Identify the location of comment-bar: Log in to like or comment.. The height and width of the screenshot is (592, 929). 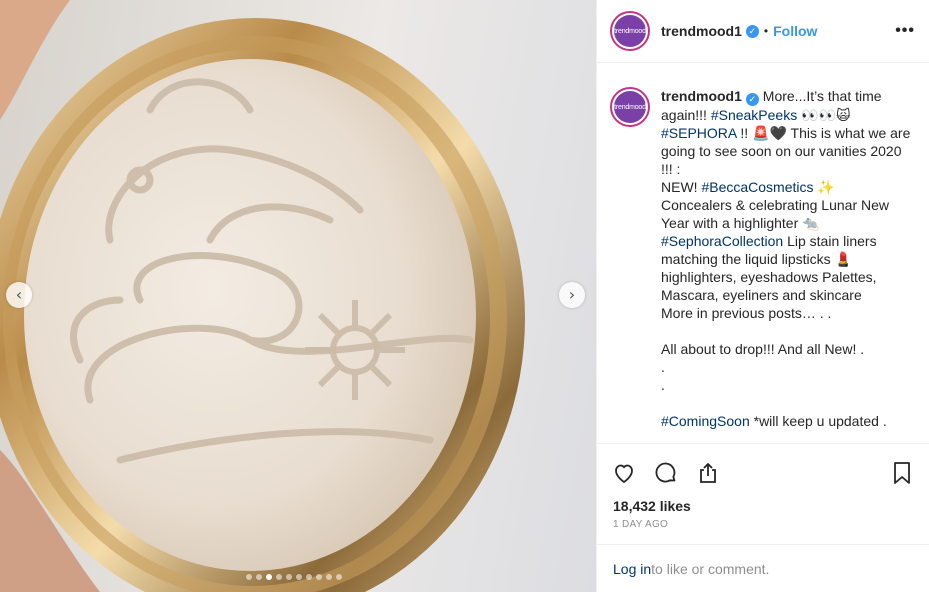
(763, 568).